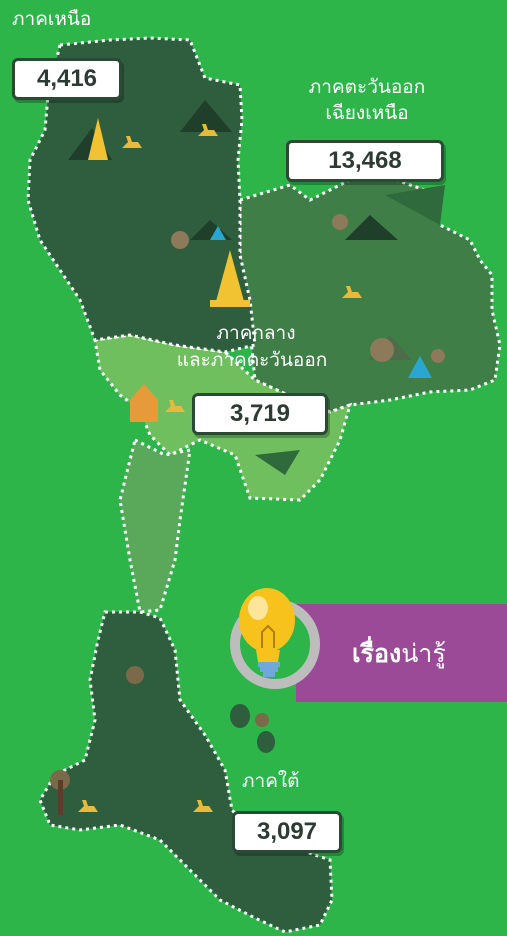 This screenshot has width=507, height=936. Describe the element at coordinates (252, 360) in the screenshot. I see `central-region-label-line2: และภาคตะวันออก` at that location.